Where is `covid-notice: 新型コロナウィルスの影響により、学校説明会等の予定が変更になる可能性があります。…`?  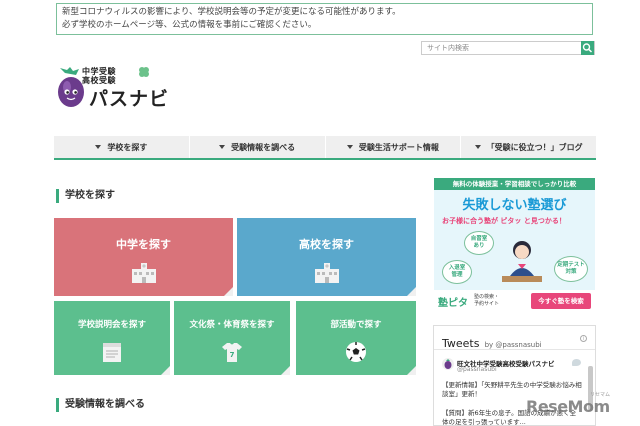 covid-notice: 新型コロナウィルスの影響により、学校説明会等の予定が変更になる可能性があります。… is located at coordinates (324, 19).